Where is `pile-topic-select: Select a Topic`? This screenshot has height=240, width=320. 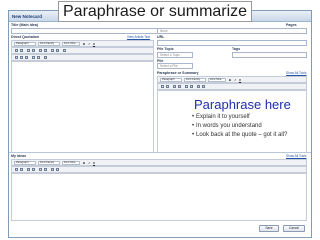
pile-topic-select: Select a Topic is located at coordinates (175, 55).